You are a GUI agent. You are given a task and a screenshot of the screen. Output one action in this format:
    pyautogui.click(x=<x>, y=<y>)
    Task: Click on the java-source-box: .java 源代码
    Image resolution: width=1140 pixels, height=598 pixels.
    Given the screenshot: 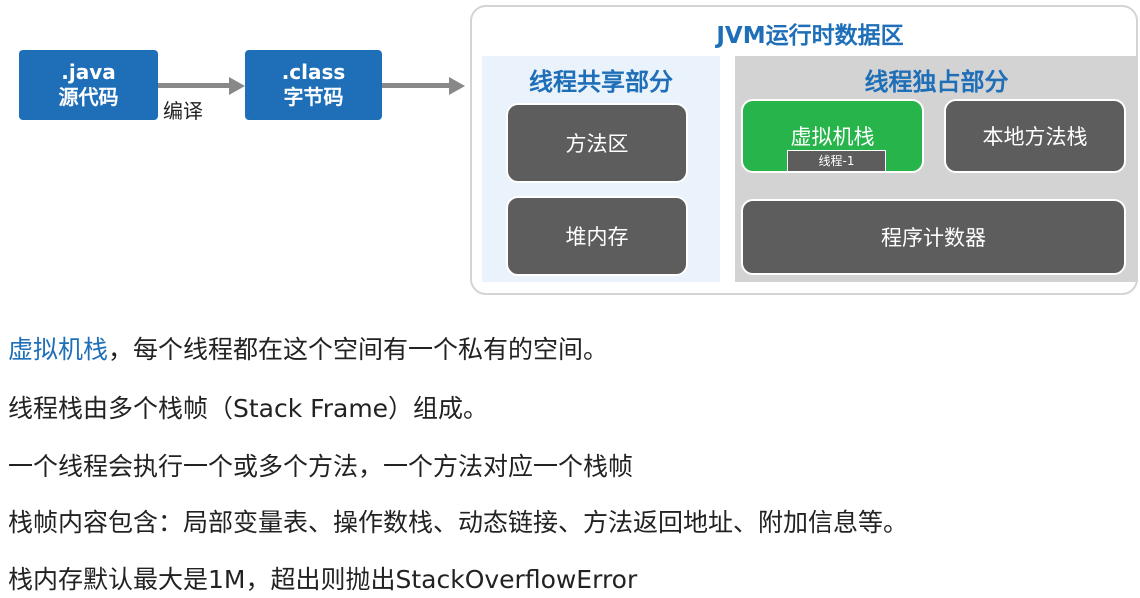 What is the action you would take?
    pyautogui.click(x=88, y=85)
    